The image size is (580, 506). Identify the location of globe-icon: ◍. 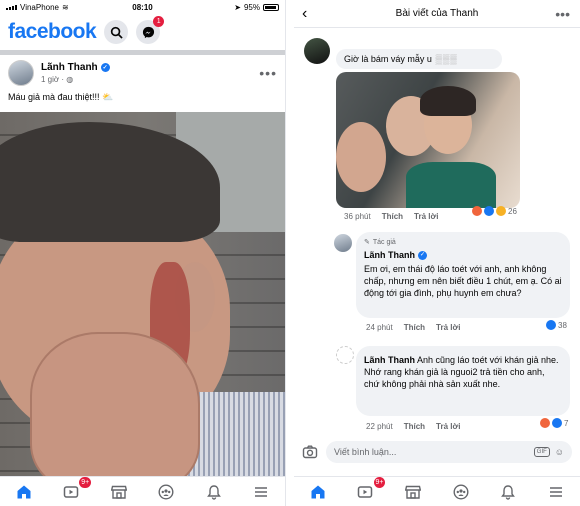
(70, 79).